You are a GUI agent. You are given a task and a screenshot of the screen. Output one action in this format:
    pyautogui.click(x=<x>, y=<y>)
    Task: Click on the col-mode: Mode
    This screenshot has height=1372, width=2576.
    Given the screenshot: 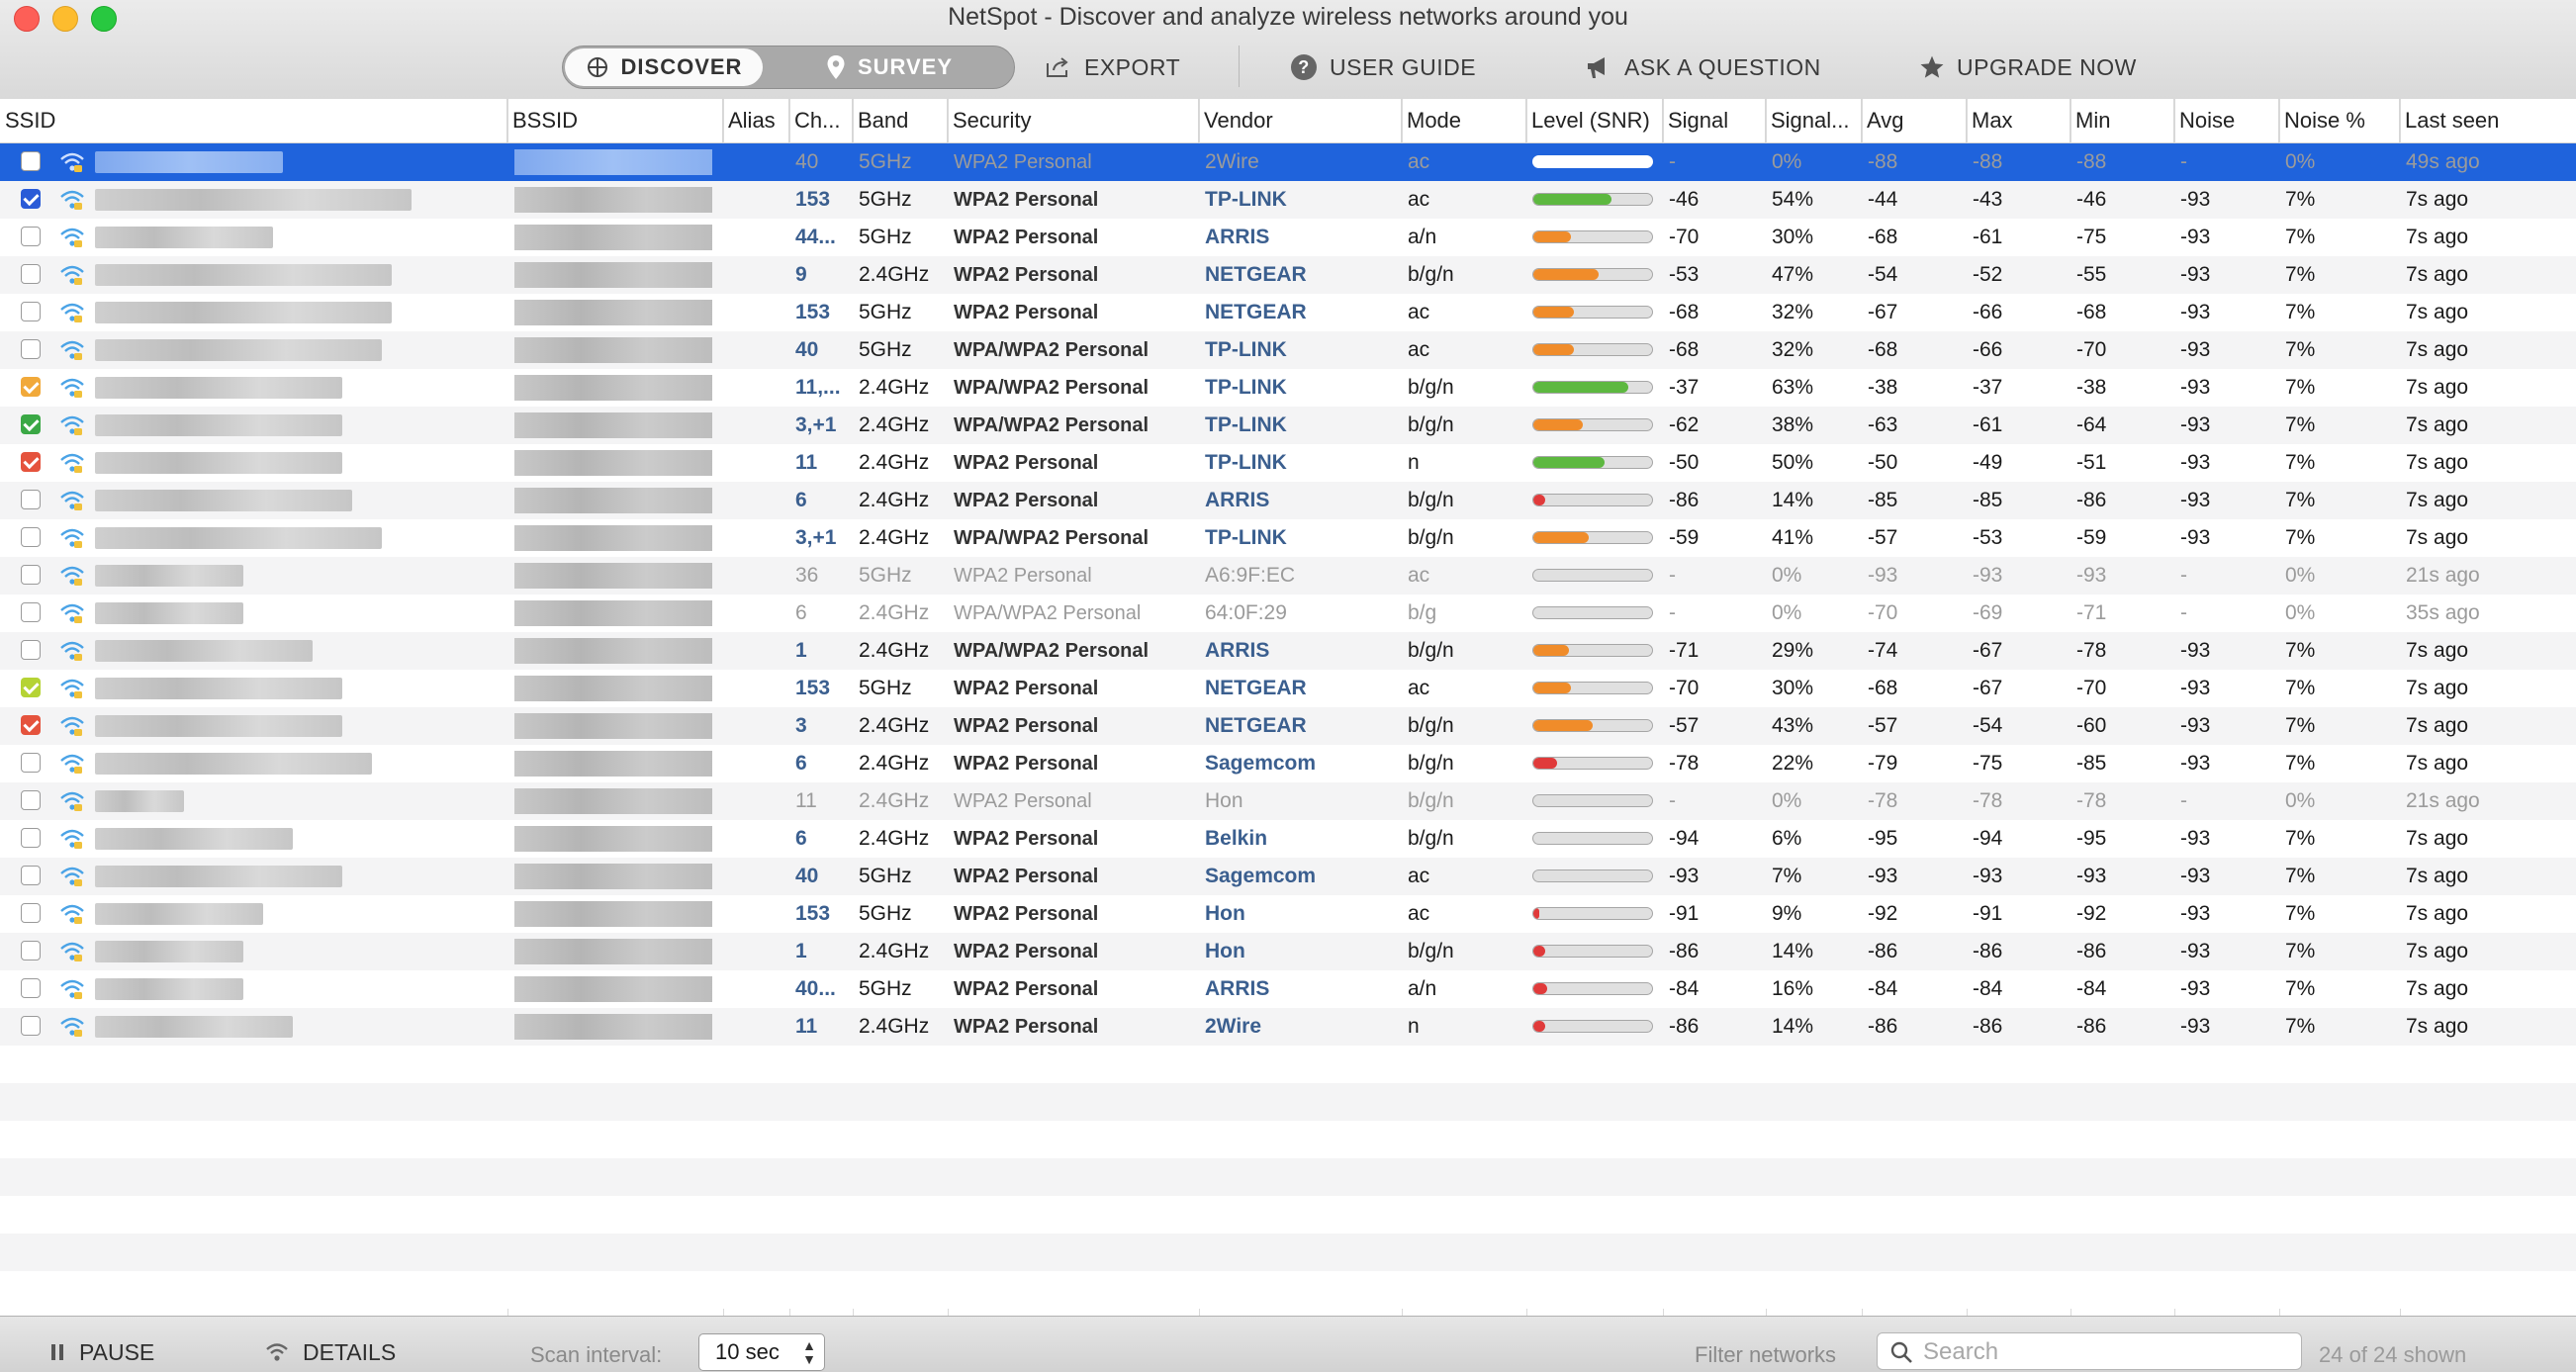 What is the action you would take?
    pyautogui.click(x=1464, y=120)
    